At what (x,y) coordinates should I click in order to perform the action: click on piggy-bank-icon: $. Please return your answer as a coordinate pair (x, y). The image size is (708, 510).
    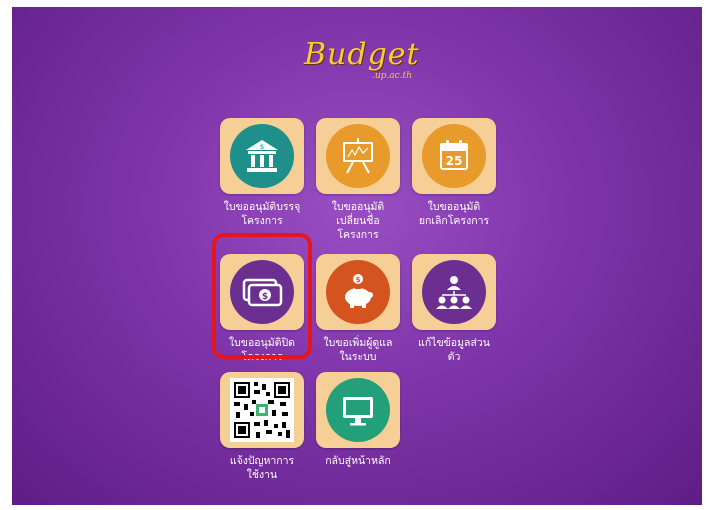
    Looking at the image, I should click on (358, 292).